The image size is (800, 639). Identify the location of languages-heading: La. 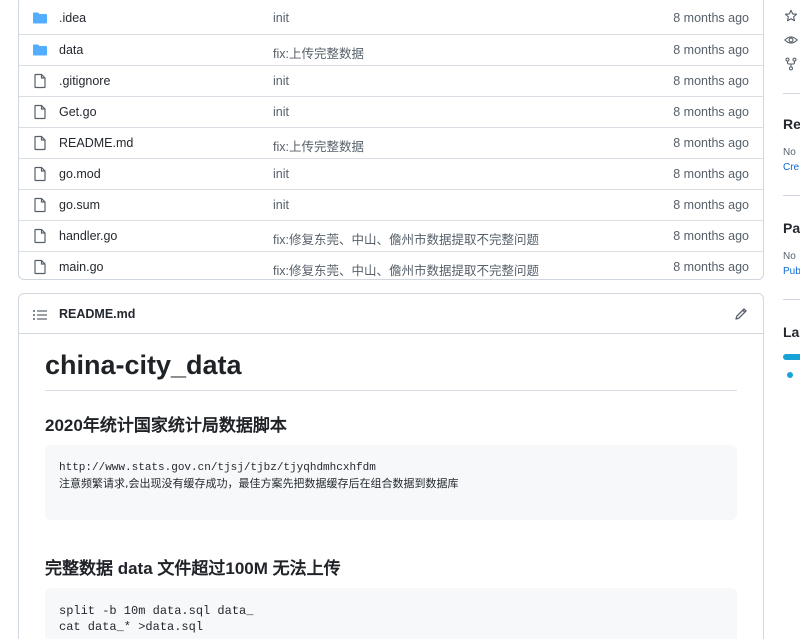
(791, 332).